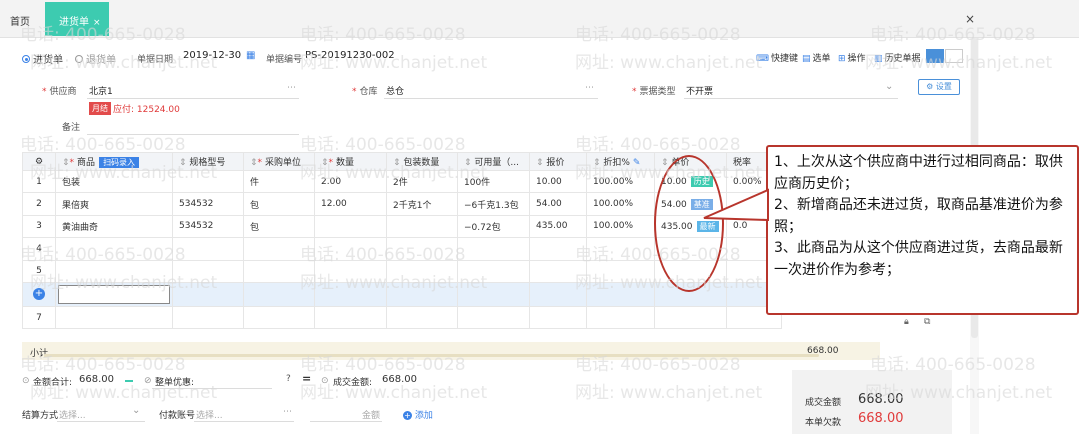 The width and height of the screenshot is (1079, 434). What do you see at coordinates (119, 162) in the screenshot?
I see `scan-entry-button: 扫码录入` at bounding box center [119, 162].